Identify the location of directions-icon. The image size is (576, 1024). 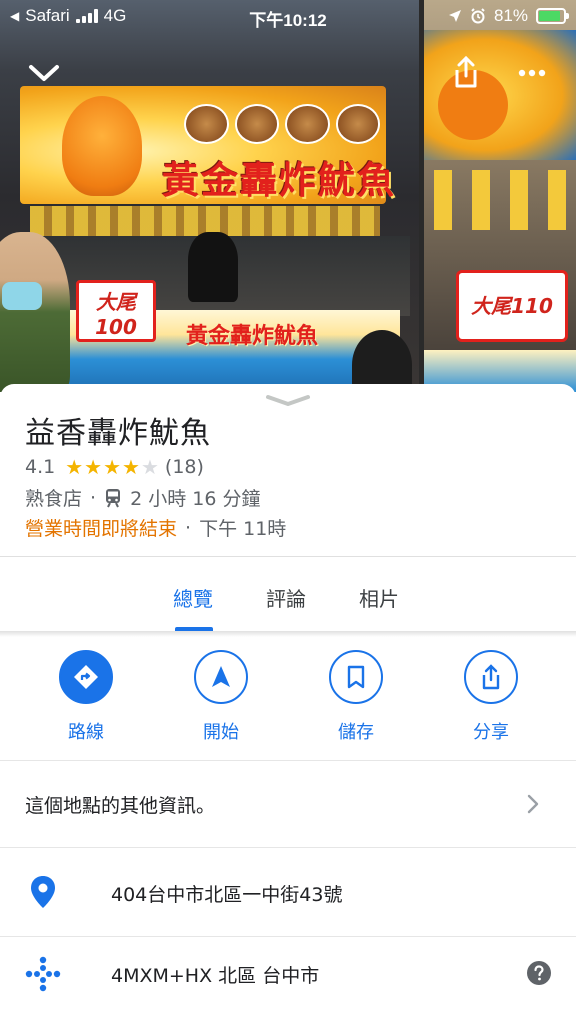
(86, 677).